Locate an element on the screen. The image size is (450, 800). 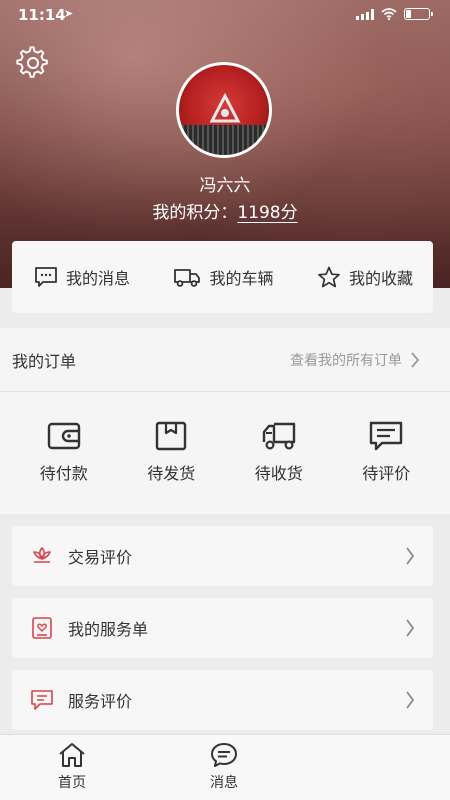
quick-links-card: 我的消息 我的车辆 我的收藏 is located at coordinates (222, 277).